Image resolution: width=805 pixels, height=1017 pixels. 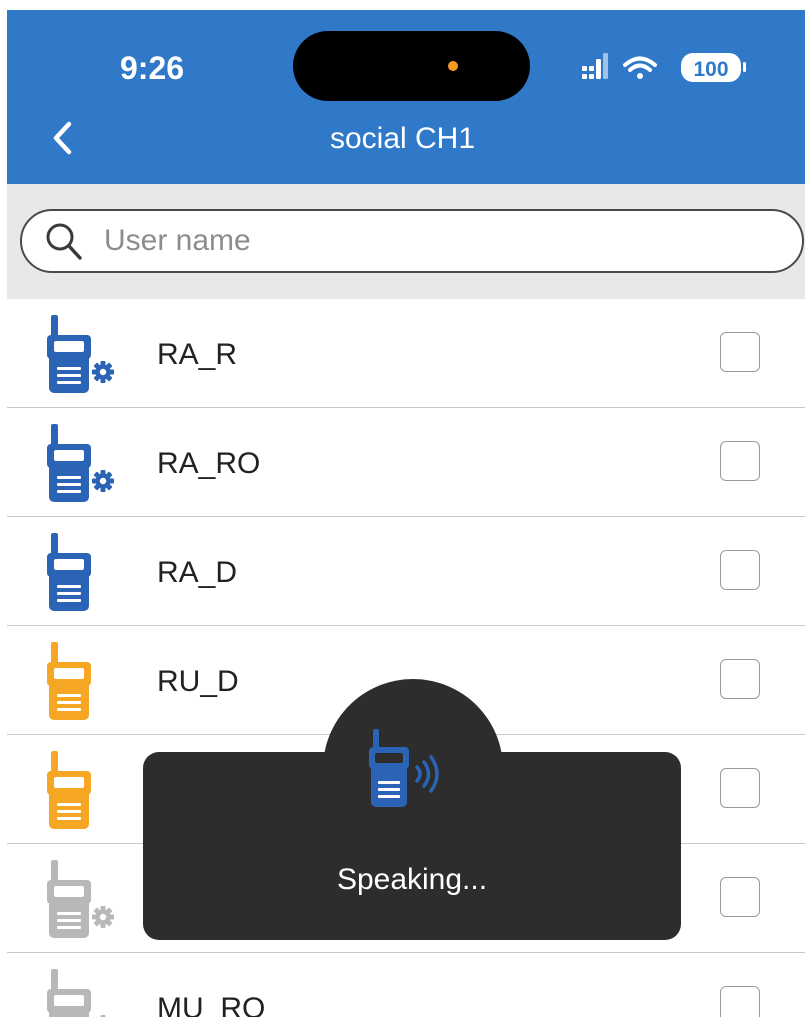 I want to click on search-input, so click(x=434, y=241).